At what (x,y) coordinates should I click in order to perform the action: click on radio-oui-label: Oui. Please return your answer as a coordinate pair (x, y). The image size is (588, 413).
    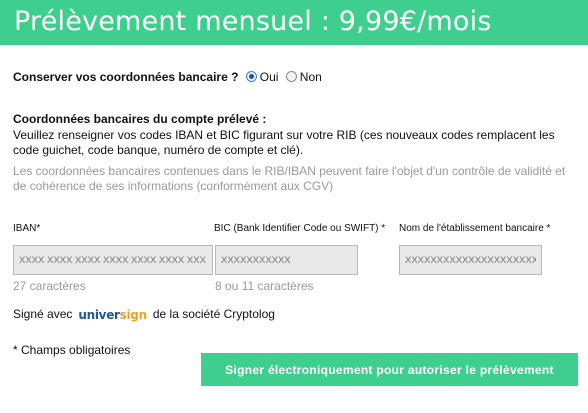
    Looking at the image, I should click on (269, 77).